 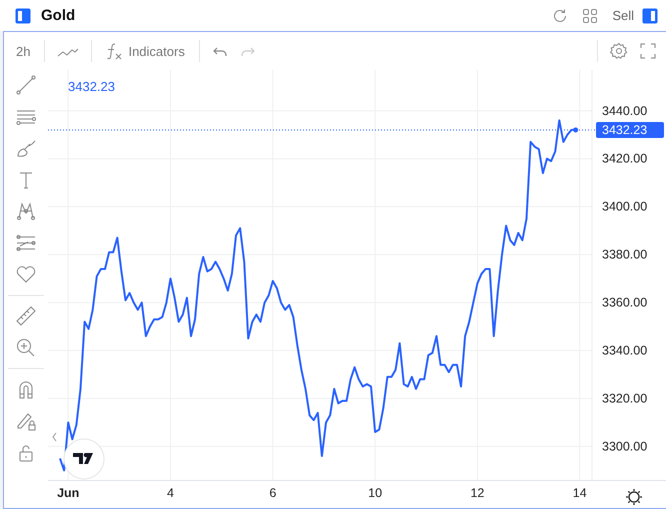 I want to click on chart-title: Gold, so click(x=58, y=15).